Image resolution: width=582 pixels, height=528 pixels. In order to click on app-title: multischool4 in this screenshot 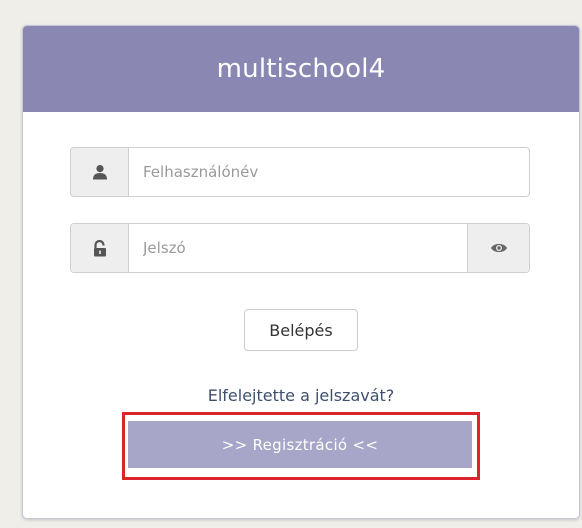, I will do `click(301, 69)`.